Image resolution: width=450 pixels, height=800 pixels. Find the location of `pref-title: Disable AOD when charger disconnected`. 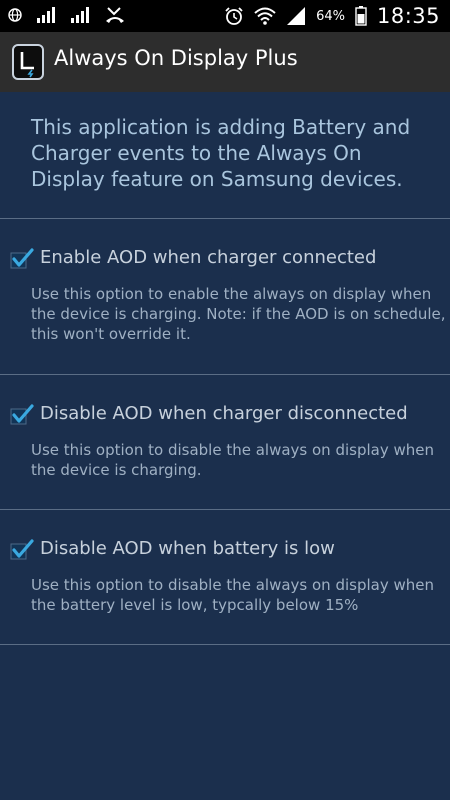

pref-title: Disable AOD when charger disconnected is located at coordinates (224, 413).